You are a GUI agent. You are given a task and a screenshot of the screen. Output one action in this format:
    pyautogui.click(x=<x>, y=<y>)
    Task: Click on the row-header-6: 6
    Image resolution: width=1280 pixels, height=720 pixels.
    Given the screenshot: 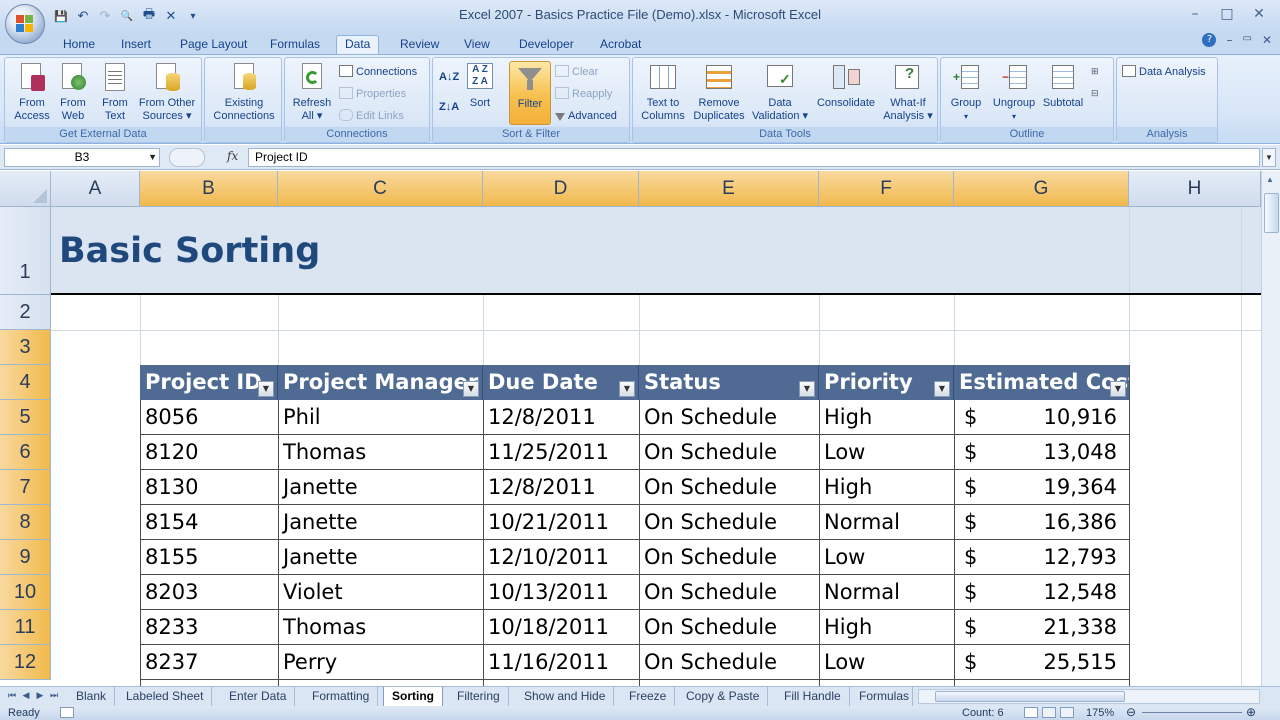 What is the action you would take?
    pyautogui.click(x=25, y=452)
    